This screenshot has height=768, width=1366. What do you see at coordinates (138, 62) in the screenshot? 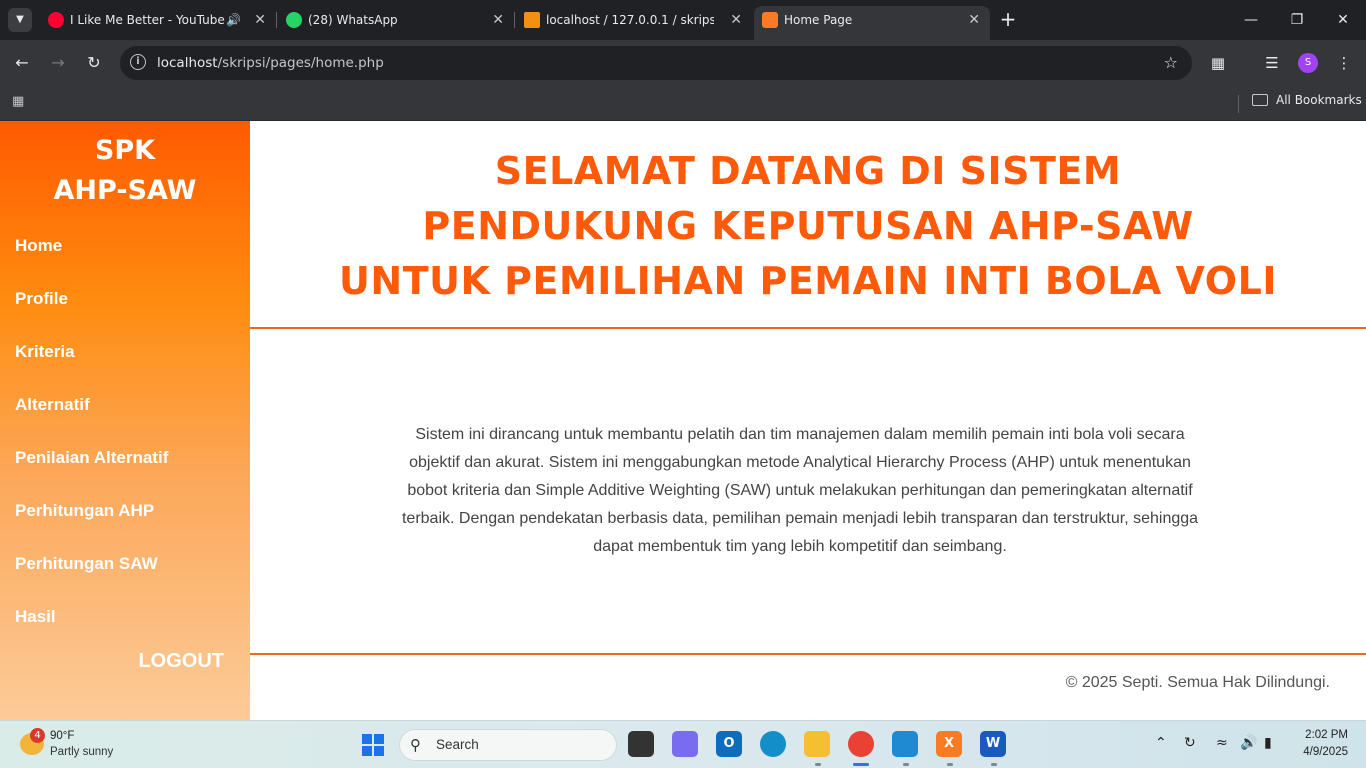
I see `site-info-icon: i` at bounding box center [138, 62].